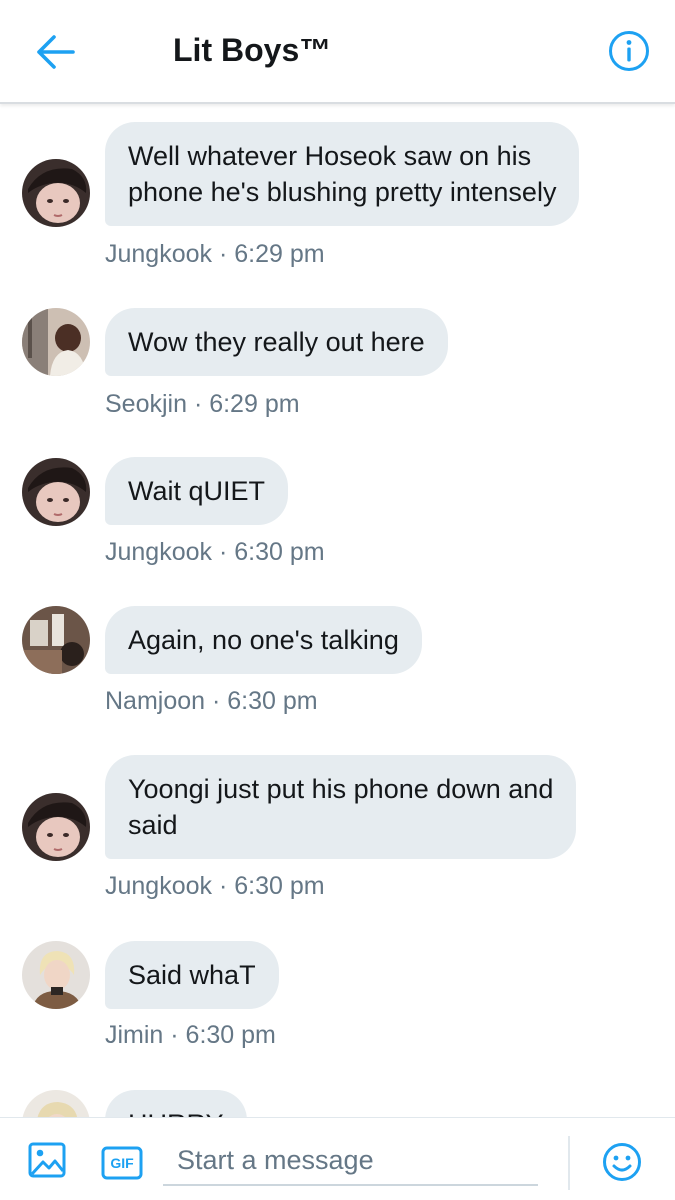 The width and height of the screenshot is (675, 1200). I want to click on message-composer: GIF, so click(337, 1158).